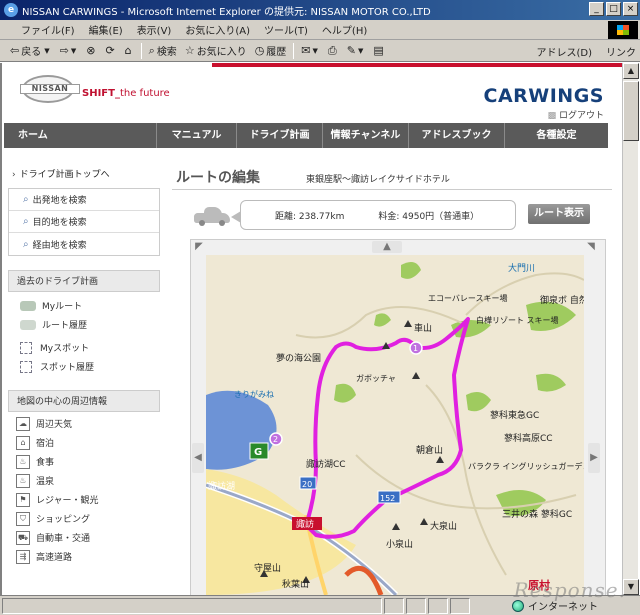 The height and width of the screenshot is (615, 640). I want to click on route-distance: 距離: 238.77km, so click(310, 216).